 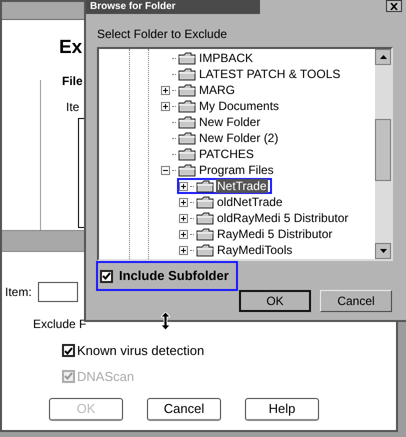 What do you see at coordinates (217, 90) in the screenshot?
I see `folder-item: MARG` at bounding box center [217, 90].